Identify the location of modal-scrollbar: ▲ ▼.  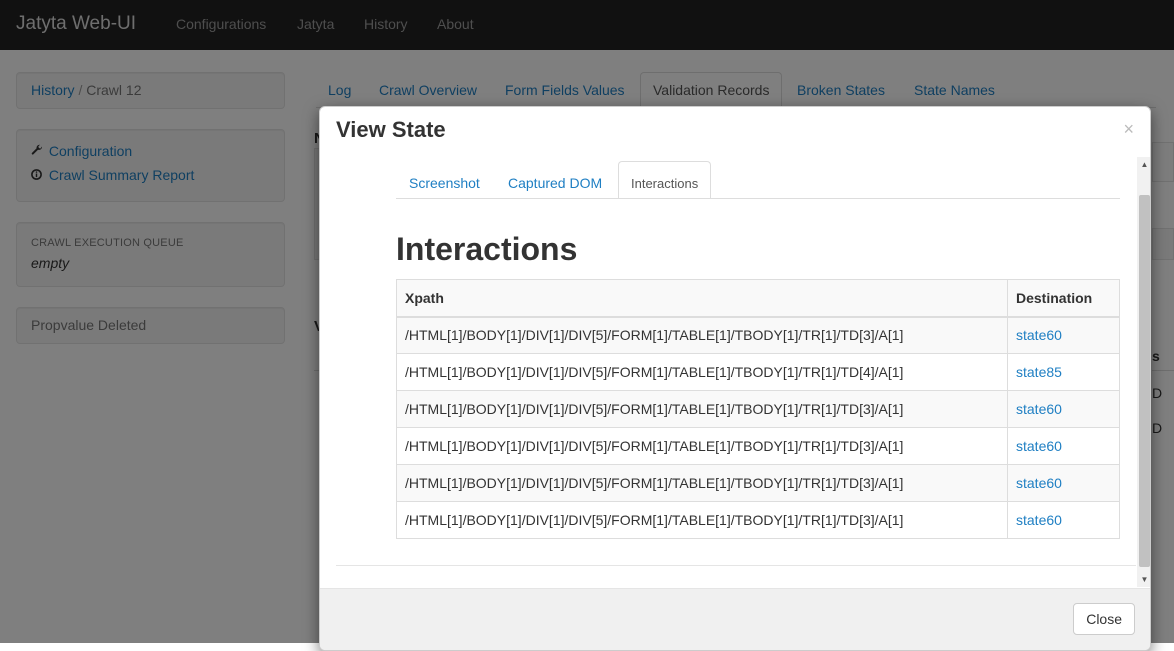
(1143, 372).